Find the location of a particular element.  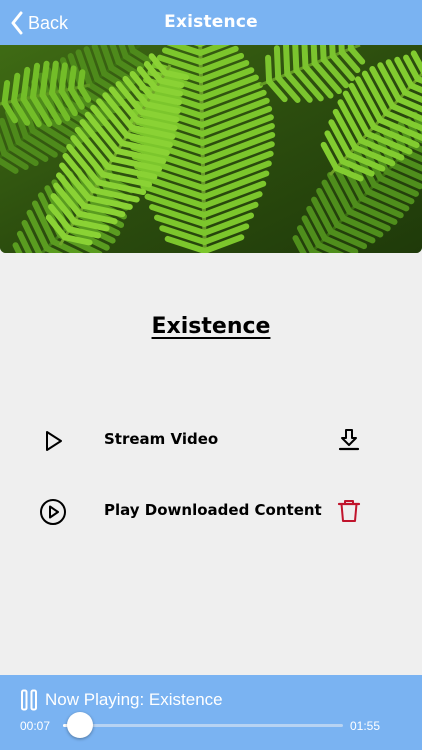

play-downloaded-label: Play Downloaded Content is located at coordinates (213, 510).